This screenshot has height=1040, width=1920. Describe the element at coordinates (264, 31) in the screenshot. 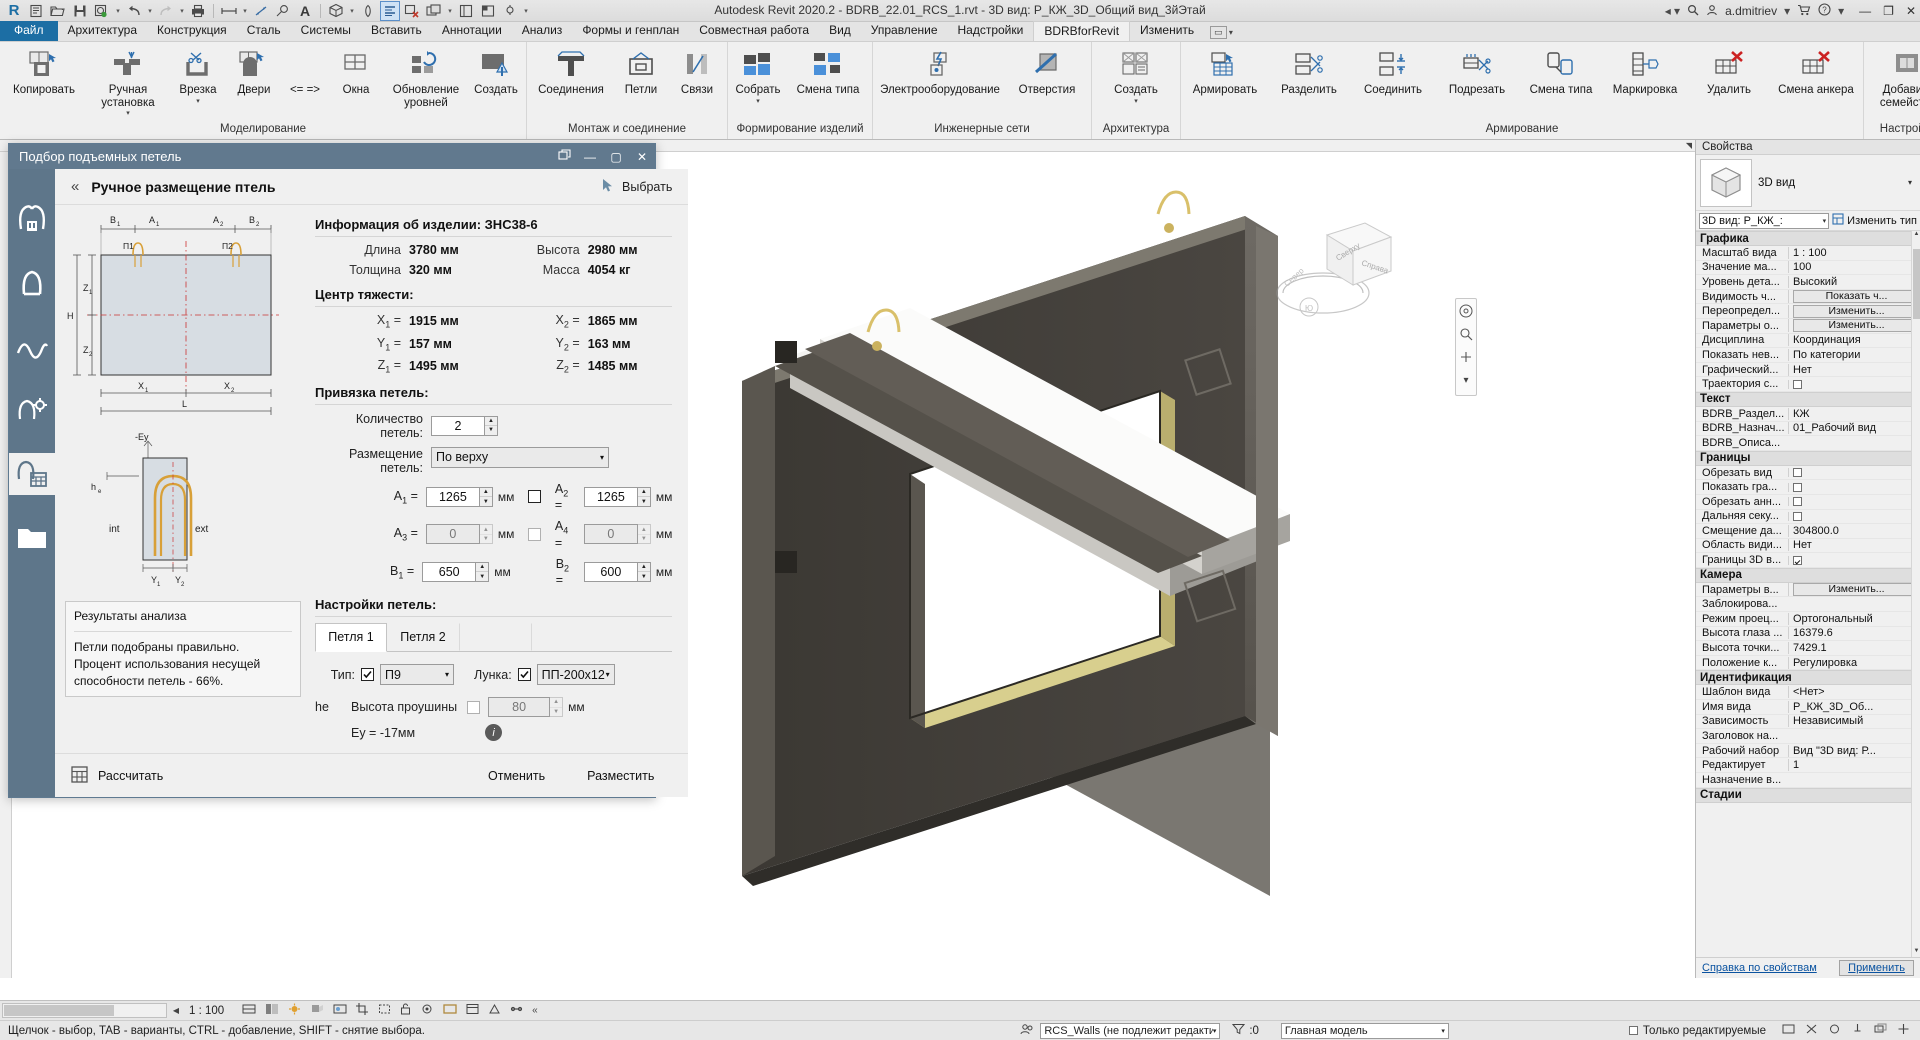

I see `ribbon-tab-steel: Сталь` at that location.